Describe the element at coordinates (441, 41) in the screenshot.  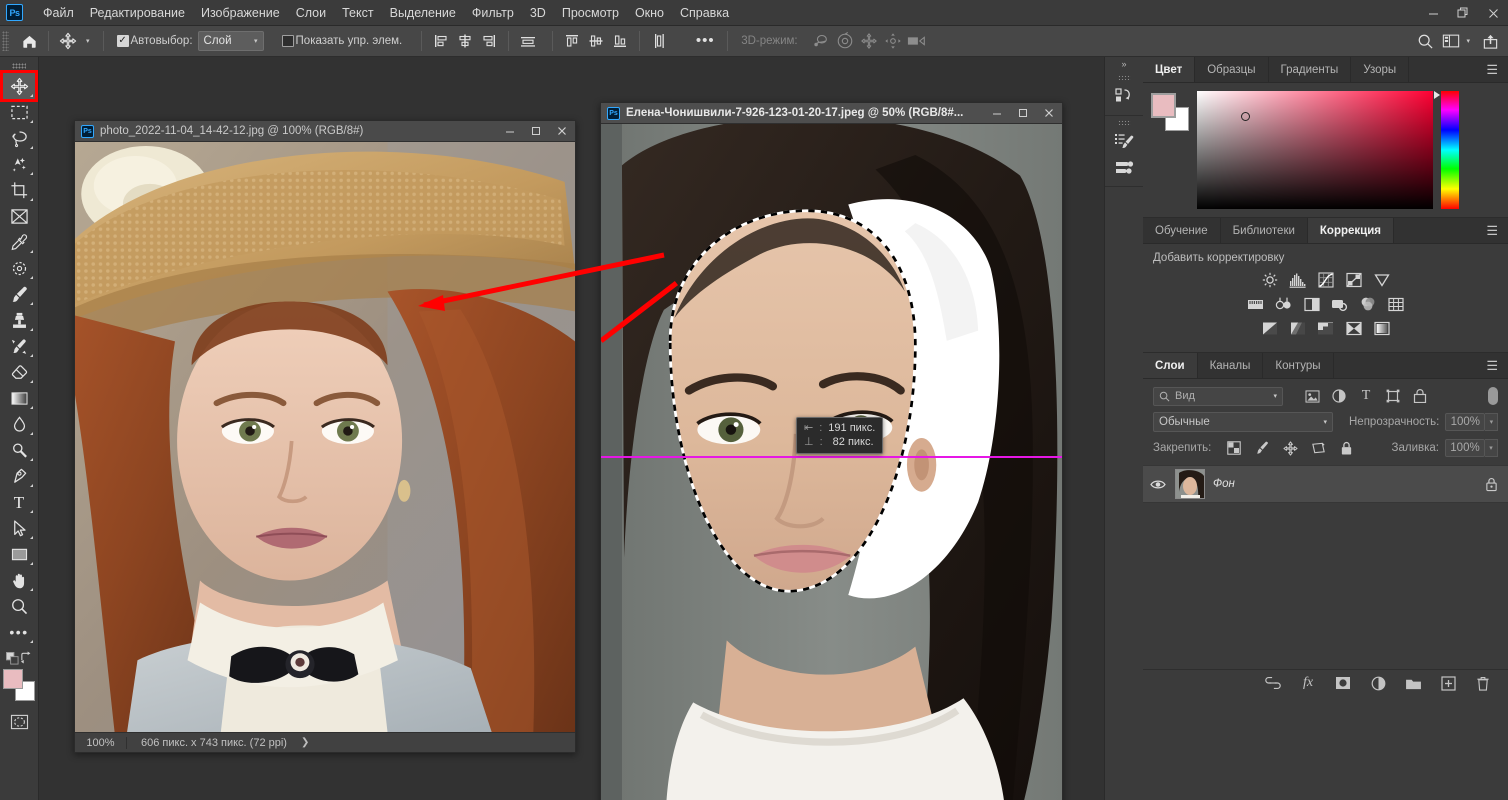
I see `align-left-icon` at that location.